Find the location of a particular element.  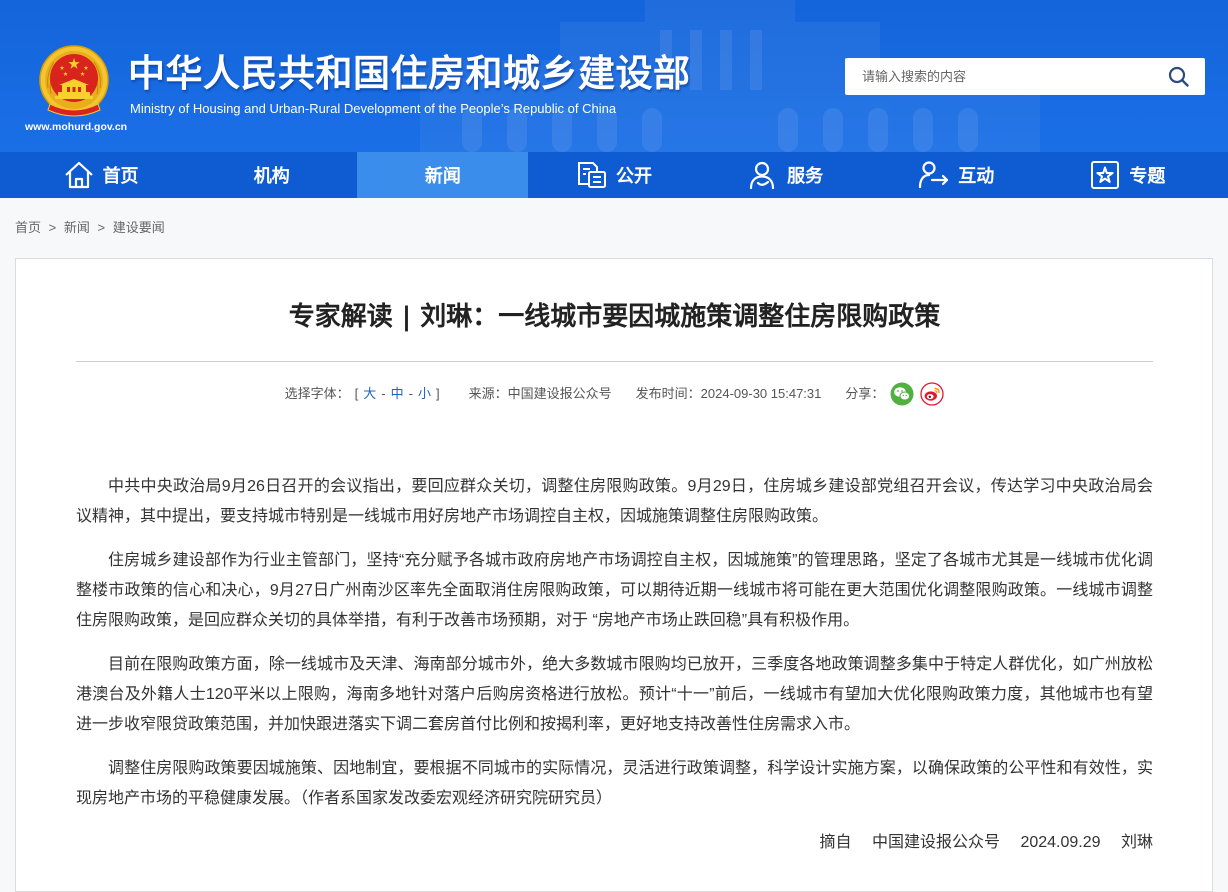

breadcrumb-construction-news: 建设要闻 is located at coordinates (139, 227).